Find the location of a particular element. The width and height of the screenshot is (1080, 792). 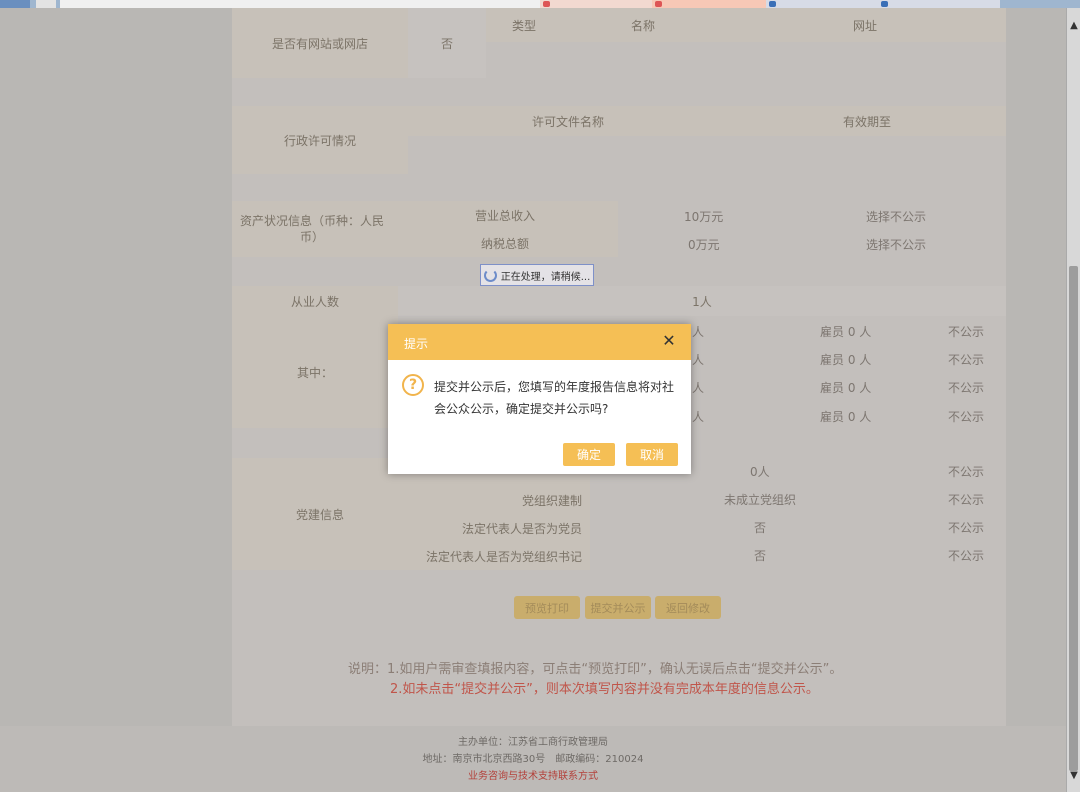

footer-support-link: 业务咨询与技术支持联系方式 is located at coordinates (533, 776).